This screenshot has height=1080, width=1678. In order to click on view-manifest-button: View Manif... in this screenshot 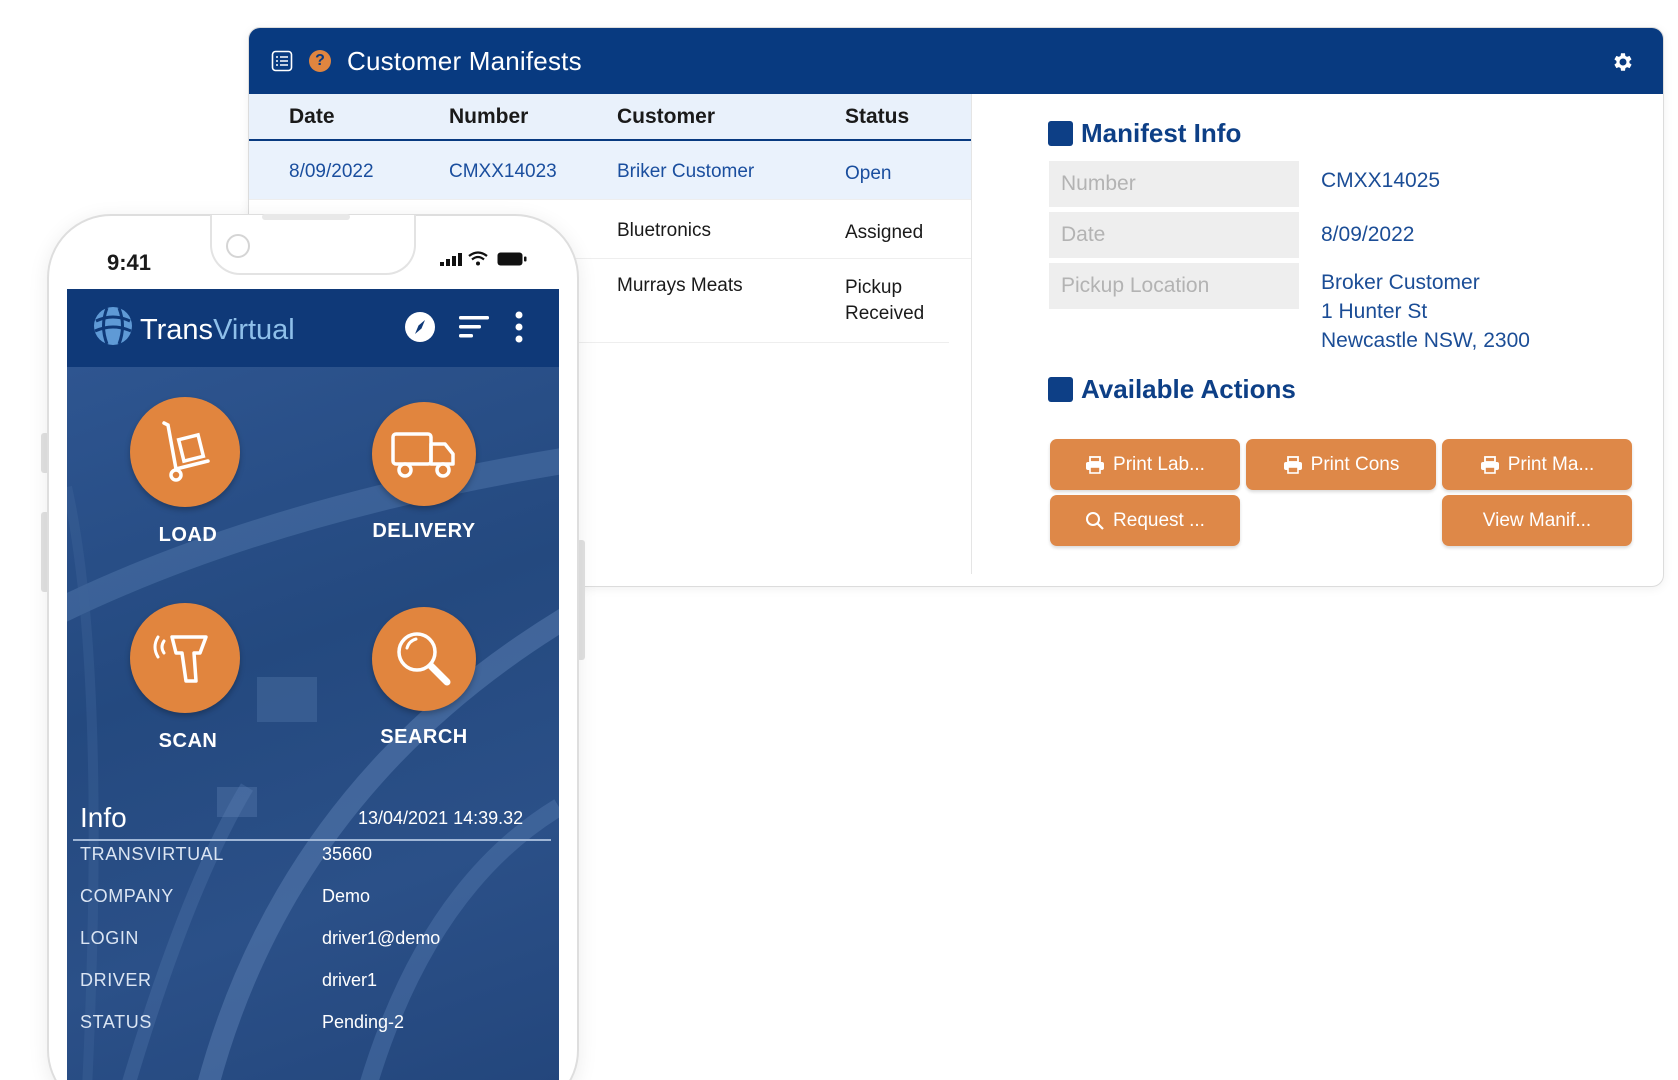, I will do `click(1537, 520)`.